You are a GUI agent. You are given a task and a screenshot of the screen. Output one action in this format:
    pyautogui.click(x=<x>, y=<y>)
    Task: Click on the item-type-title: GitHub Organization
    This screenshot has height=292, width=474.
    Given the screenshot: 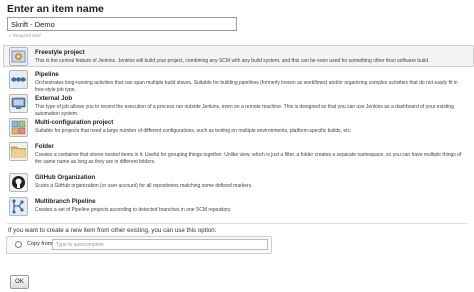 What is the action you would take?
    pyautogui.click(x=65, y=177)
    